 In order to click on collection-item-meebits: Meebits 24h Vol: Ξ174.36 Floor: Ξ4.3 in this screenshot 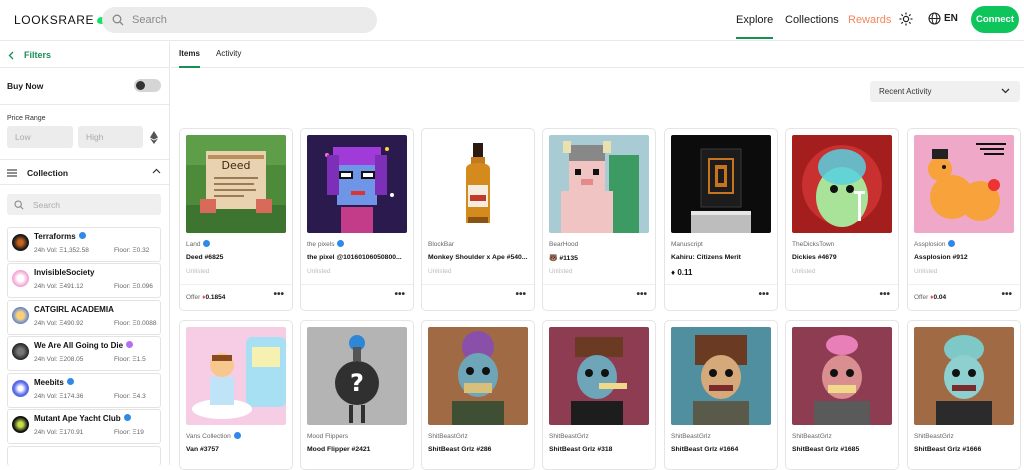, I will do `click(84, 390)`.